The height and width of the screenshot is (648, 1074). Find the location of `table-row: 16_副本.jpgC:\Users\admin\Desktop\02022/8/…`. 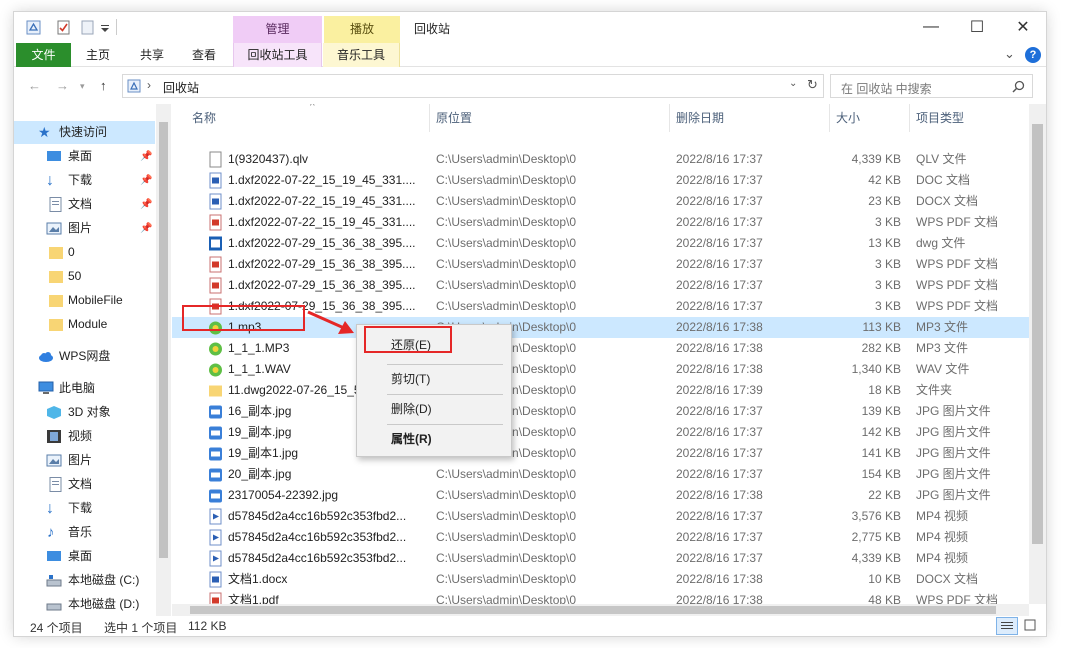

table-row: 16_副本.jpgC:\Users\admin\Desktop\02022/8/… is located at coordinates (606, 411).